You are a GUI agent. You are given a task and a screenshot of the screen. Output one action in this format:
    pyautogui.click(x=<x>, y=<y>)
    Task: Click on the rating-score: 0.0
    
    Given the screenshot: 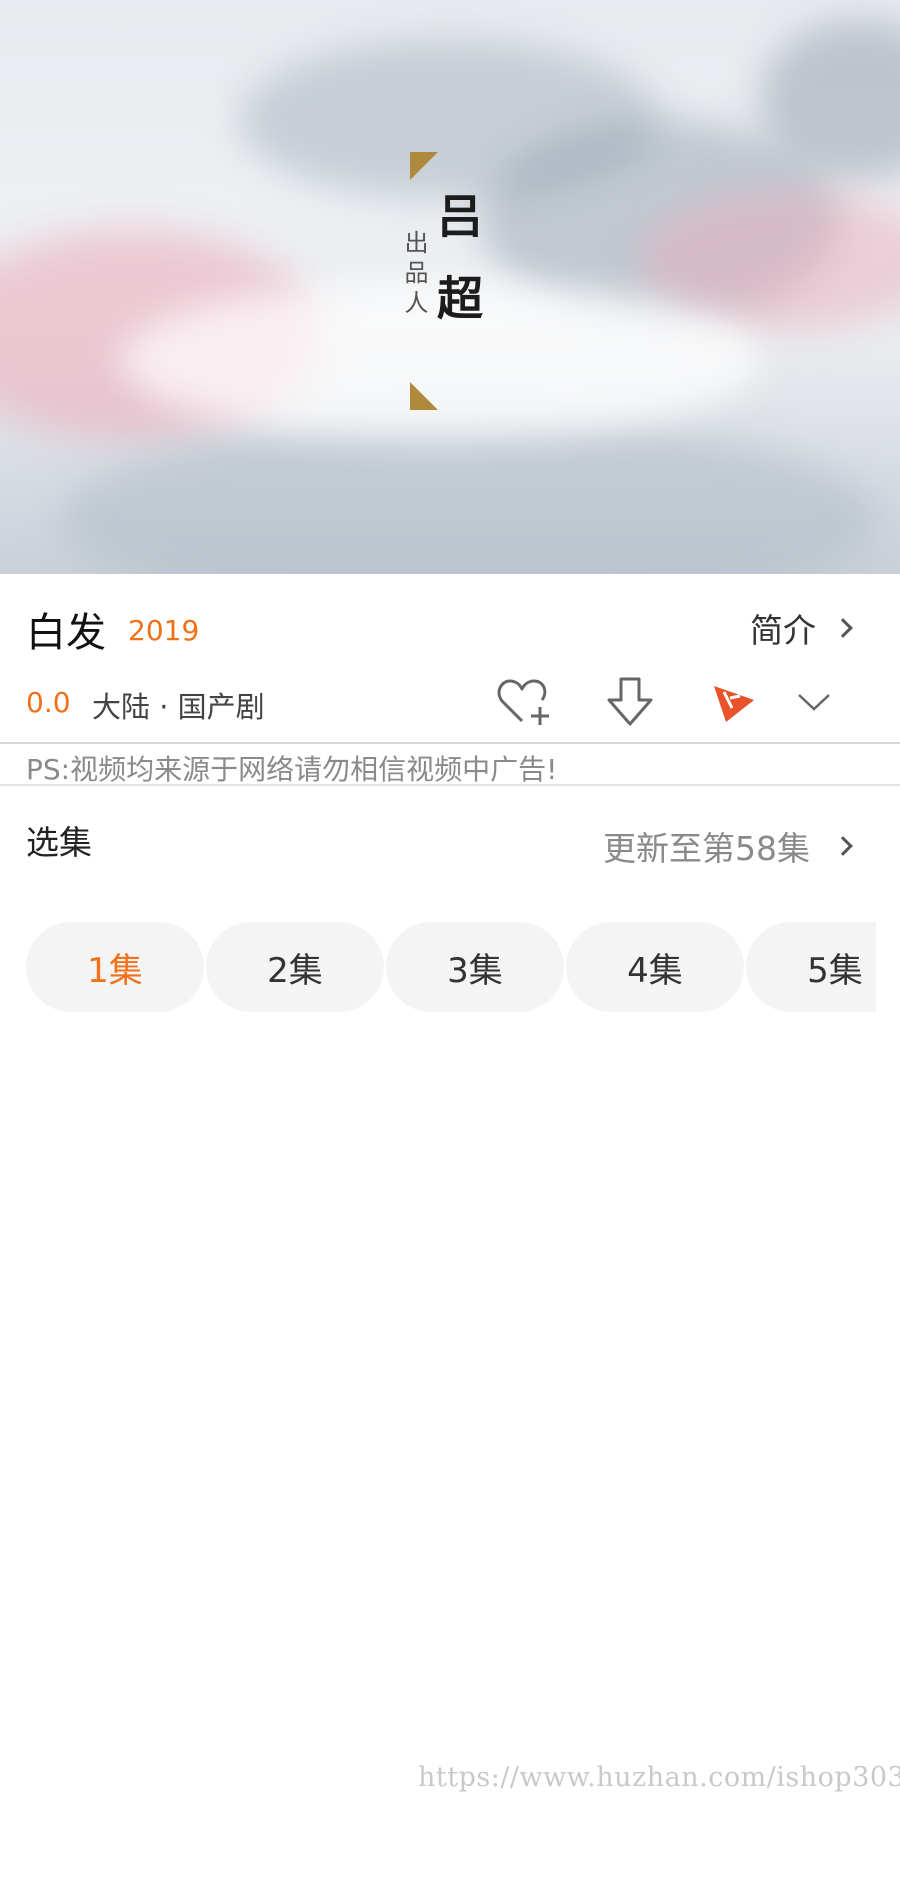 What is the action you would take?
    pyautogui.click(x=48, y=702)
    